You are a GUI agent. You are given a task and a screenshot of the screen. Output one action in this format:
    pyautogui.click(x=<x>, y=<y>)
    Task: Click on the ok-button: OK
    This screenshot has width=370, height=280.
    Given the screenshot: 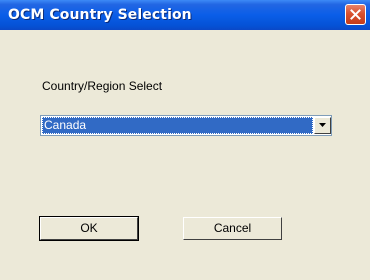 What is the action you would take?
    pyautogui.click(x=89, y=228)
    